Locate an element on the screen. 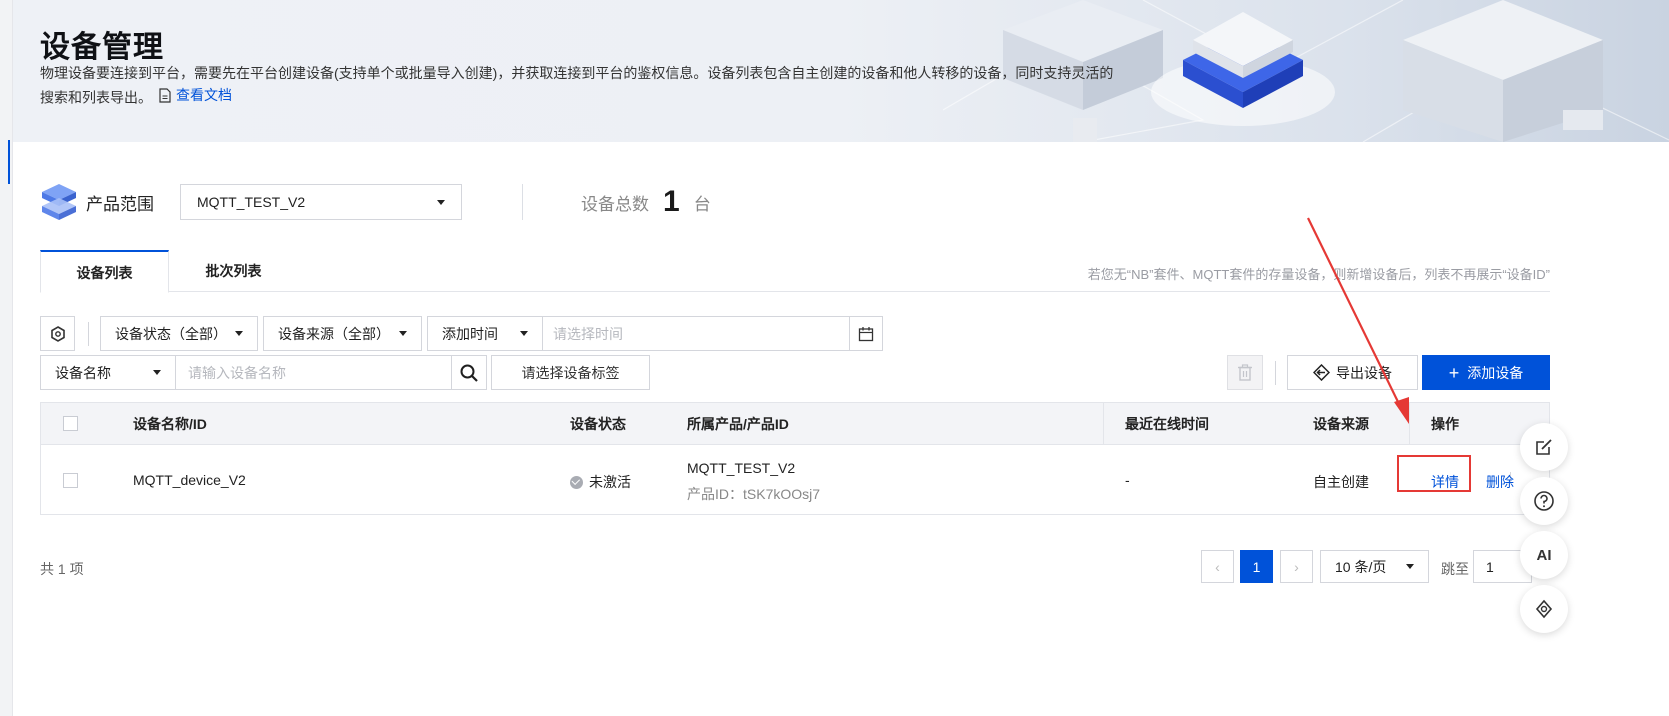 The image size is (1669, 716). device-name-placeholder: 请输入设备名称 is located at coordinates (237, 372).